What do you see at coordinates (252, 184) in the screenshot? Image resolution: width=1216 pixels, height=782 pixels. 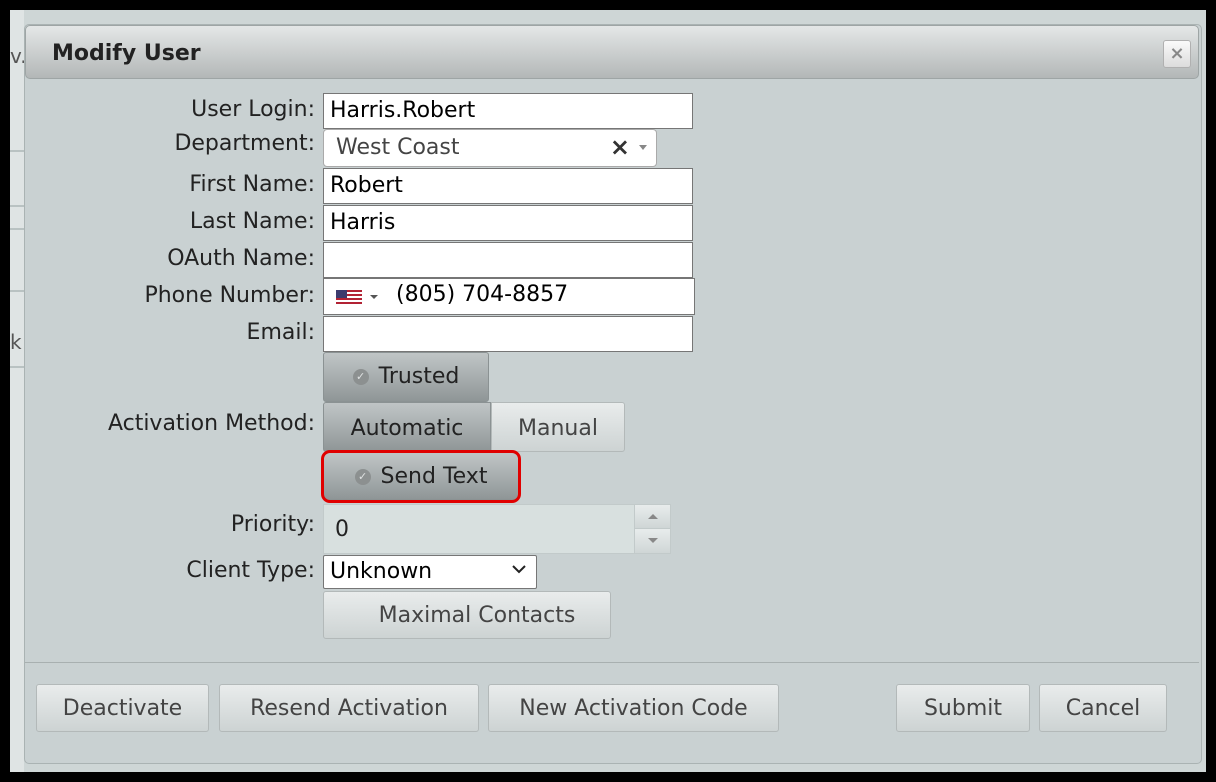 I see `first-name-label: First Name:` at bounding box center [252, 184].